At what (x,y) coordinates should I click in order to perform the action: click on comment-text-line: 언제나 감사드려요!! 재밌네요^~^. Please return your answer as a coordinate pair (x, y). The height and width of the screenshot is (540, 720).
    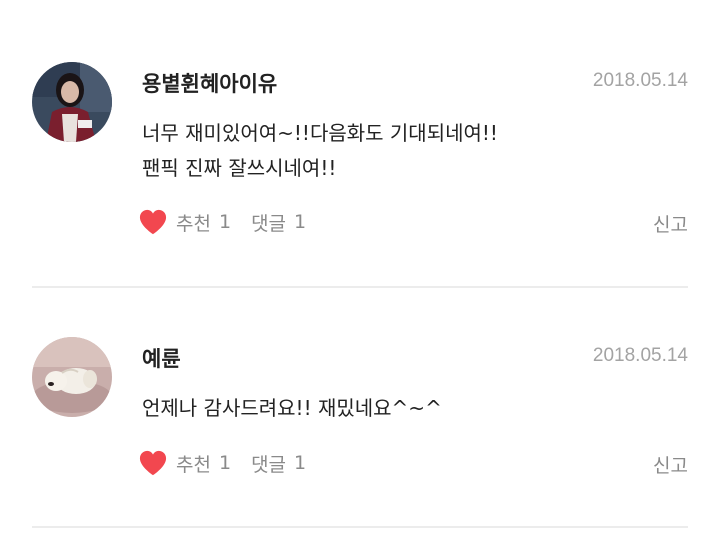
    Looking at the image, I should click on (292, 408).